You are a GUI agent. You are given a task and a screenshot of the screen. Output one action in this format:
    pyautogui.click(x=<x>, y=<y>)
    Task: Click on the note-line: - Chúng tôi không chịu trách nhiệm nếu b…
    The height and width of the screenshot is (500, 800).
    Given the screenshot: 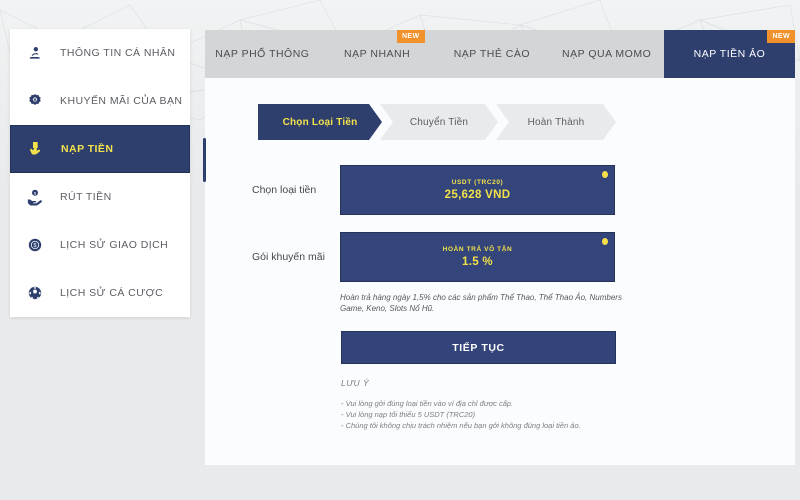 What is the action you would take?
    pyautogui.click(x=461, y=425)
    